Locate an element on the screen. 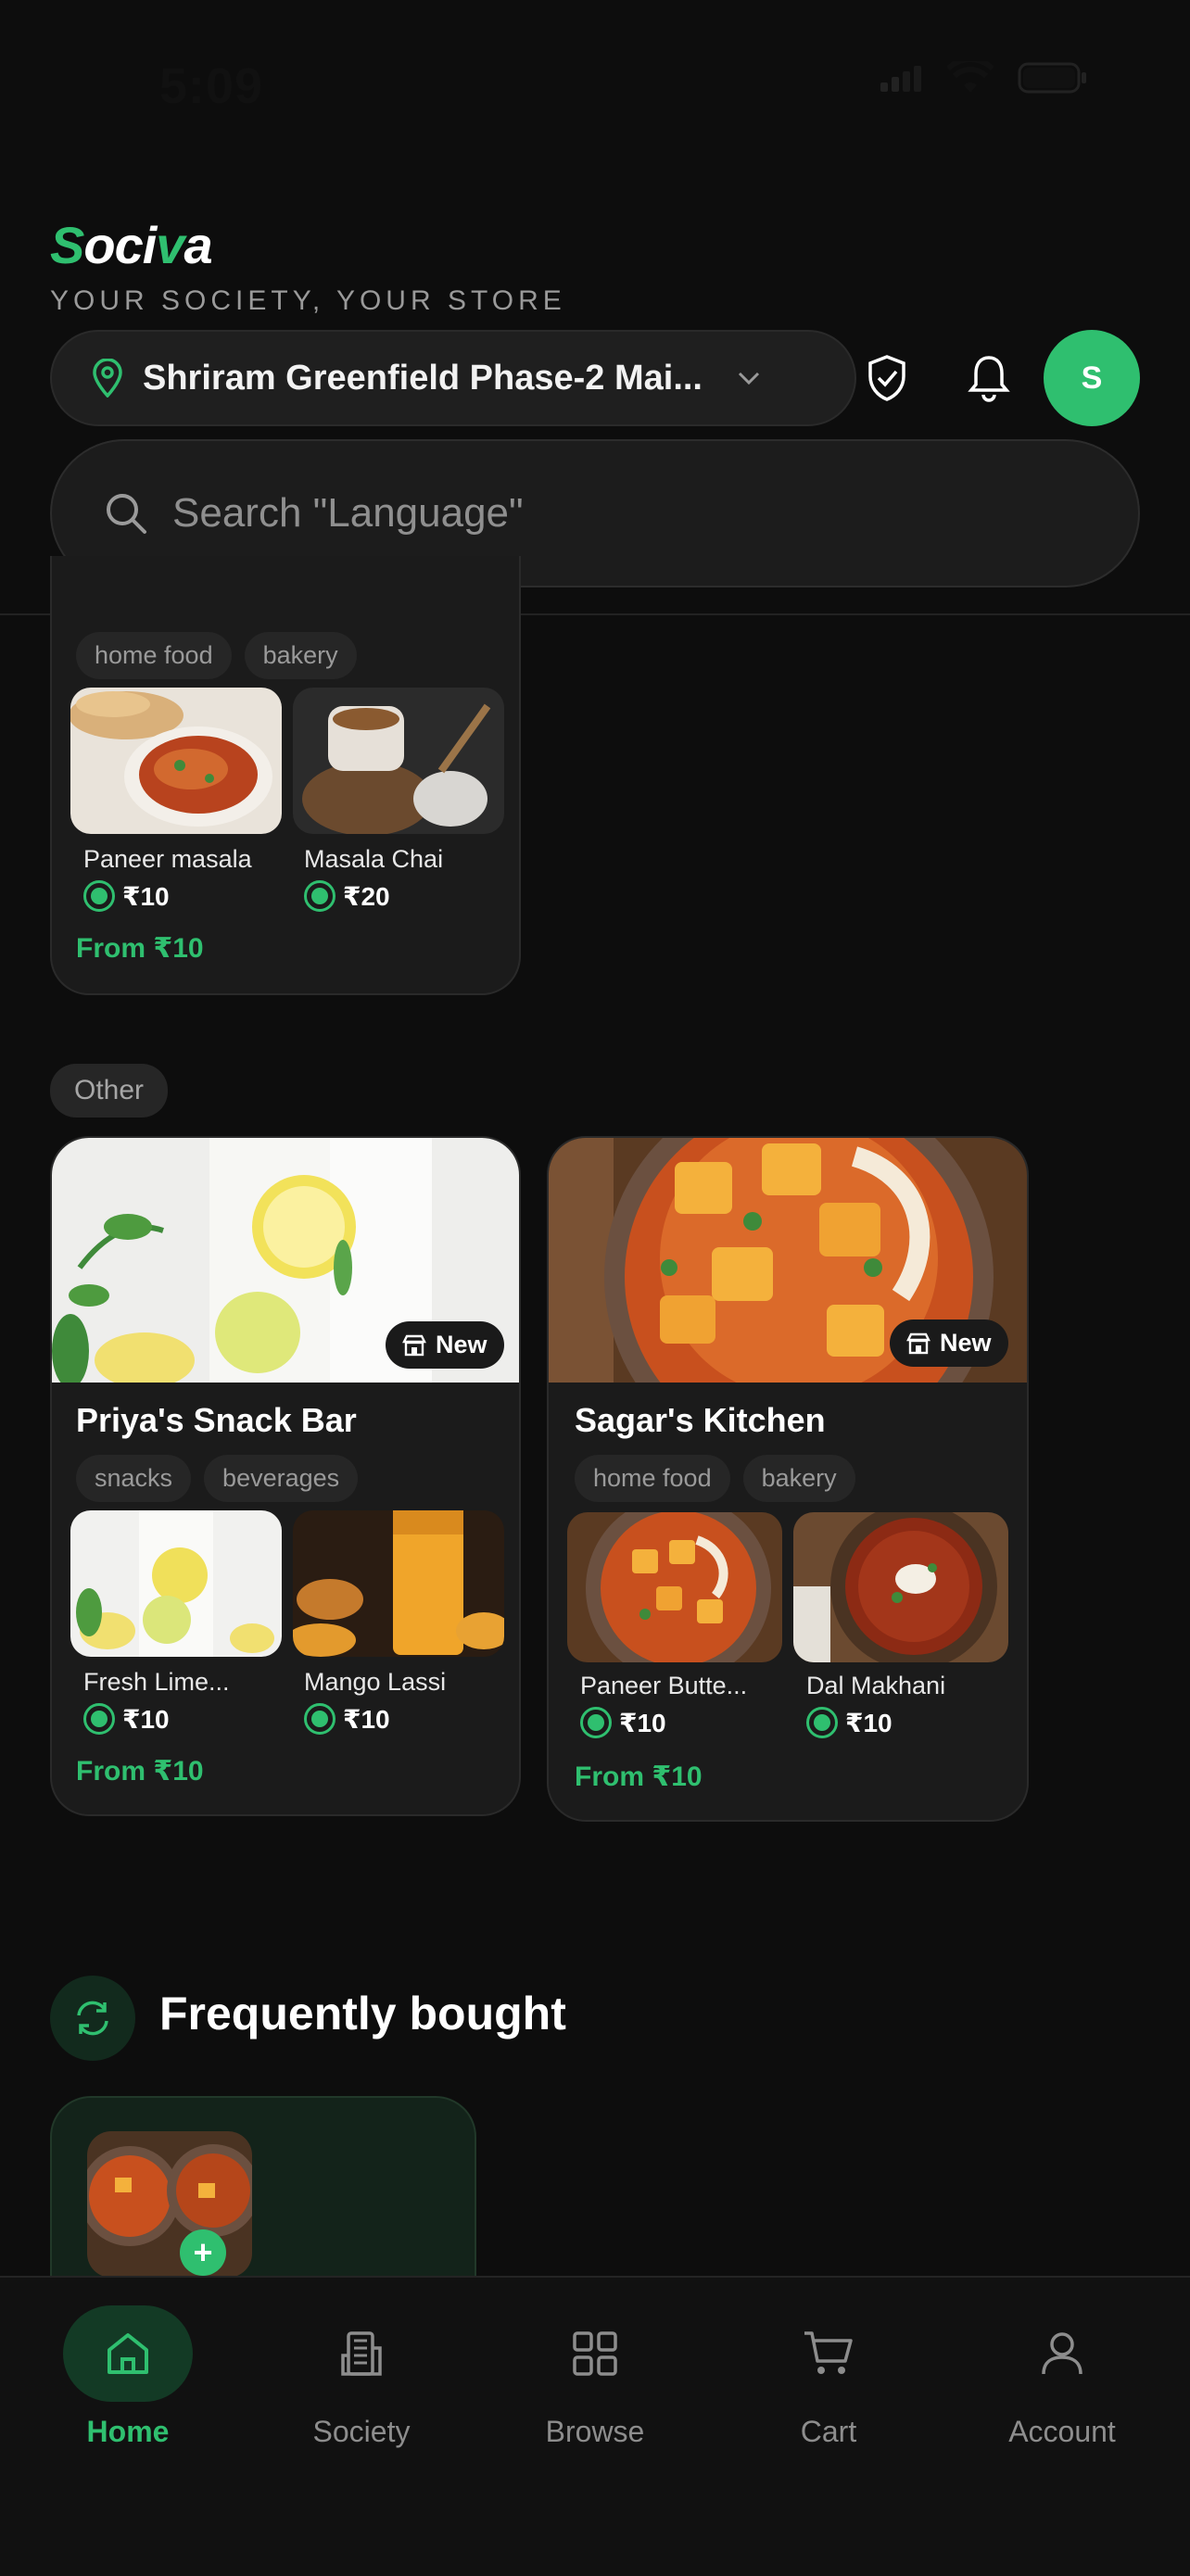  tag: beverages is located at coordinates (281, 1479).